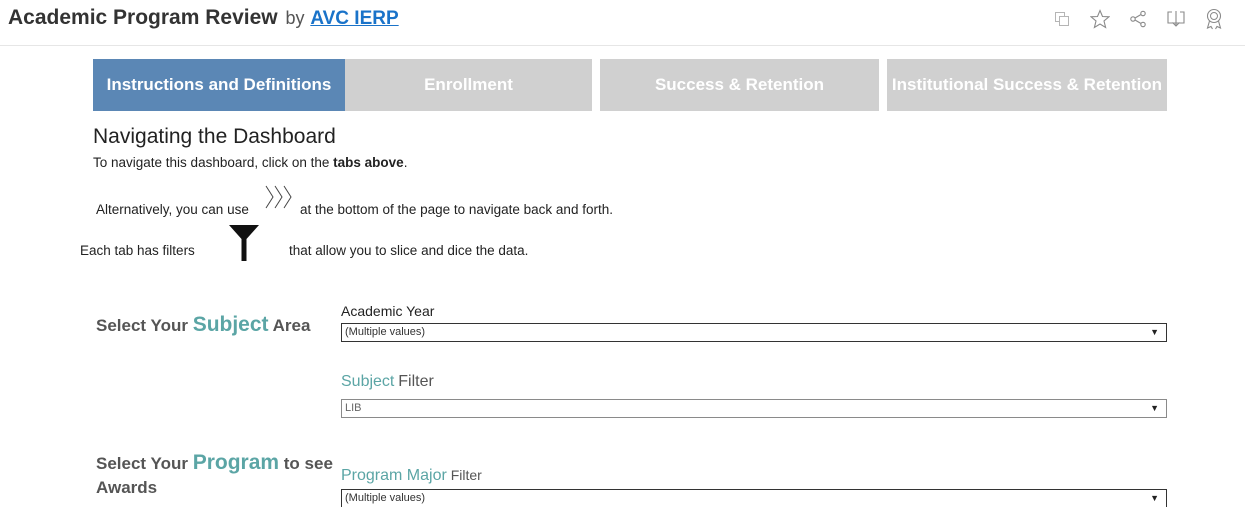  What do you see at coordinates (368, 381) in the screenshot?
I see `subject-filter-accent: Subject` at bounding box center [368, 381].